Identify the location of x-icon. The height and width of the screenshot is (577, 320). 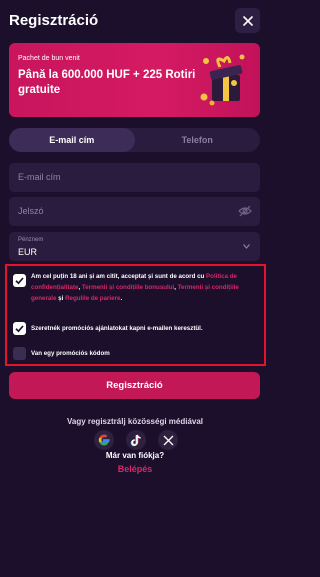
(168, 440).